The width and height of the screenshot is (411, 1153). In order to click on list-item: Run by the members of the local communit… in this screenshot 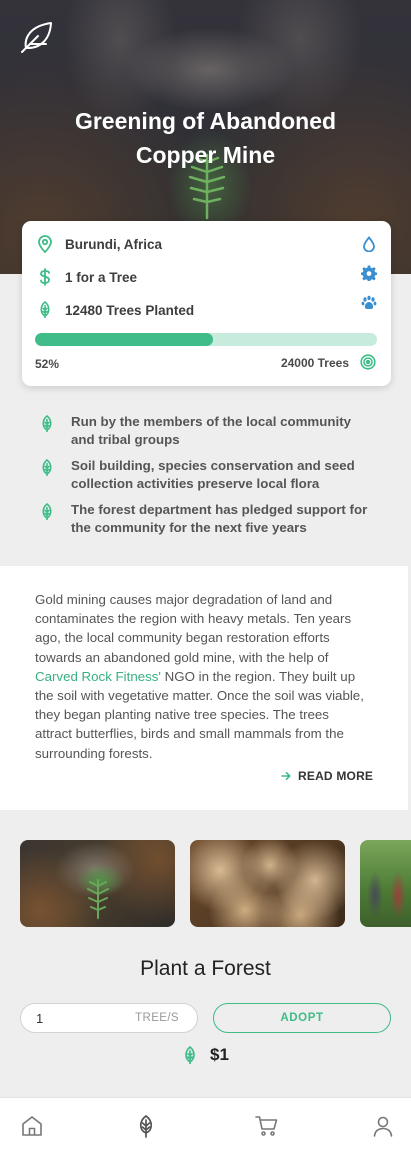, I will do `click(205, 431)`.